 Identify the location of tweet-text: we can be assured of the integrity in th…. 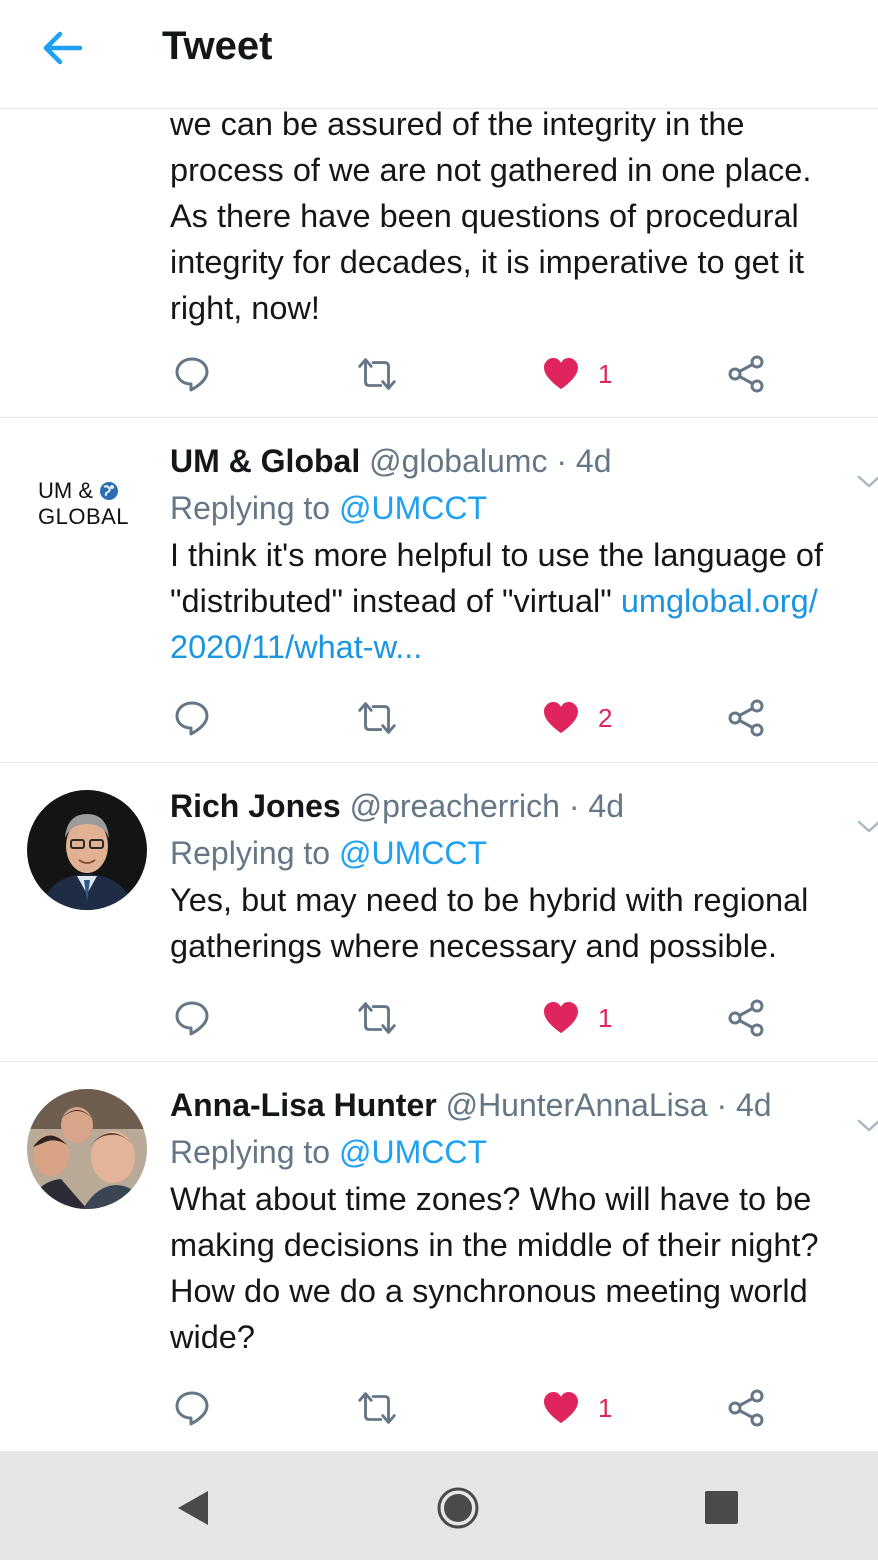
(491, 216).